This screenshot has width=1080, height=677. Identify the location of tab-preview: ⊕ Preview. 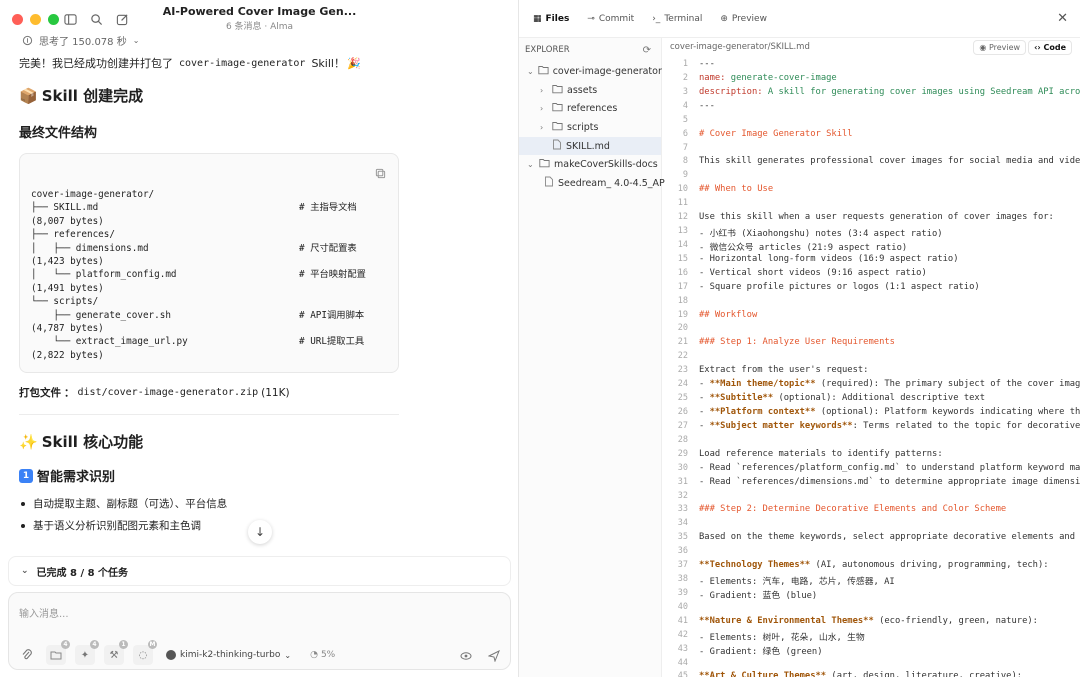
(743, 19).